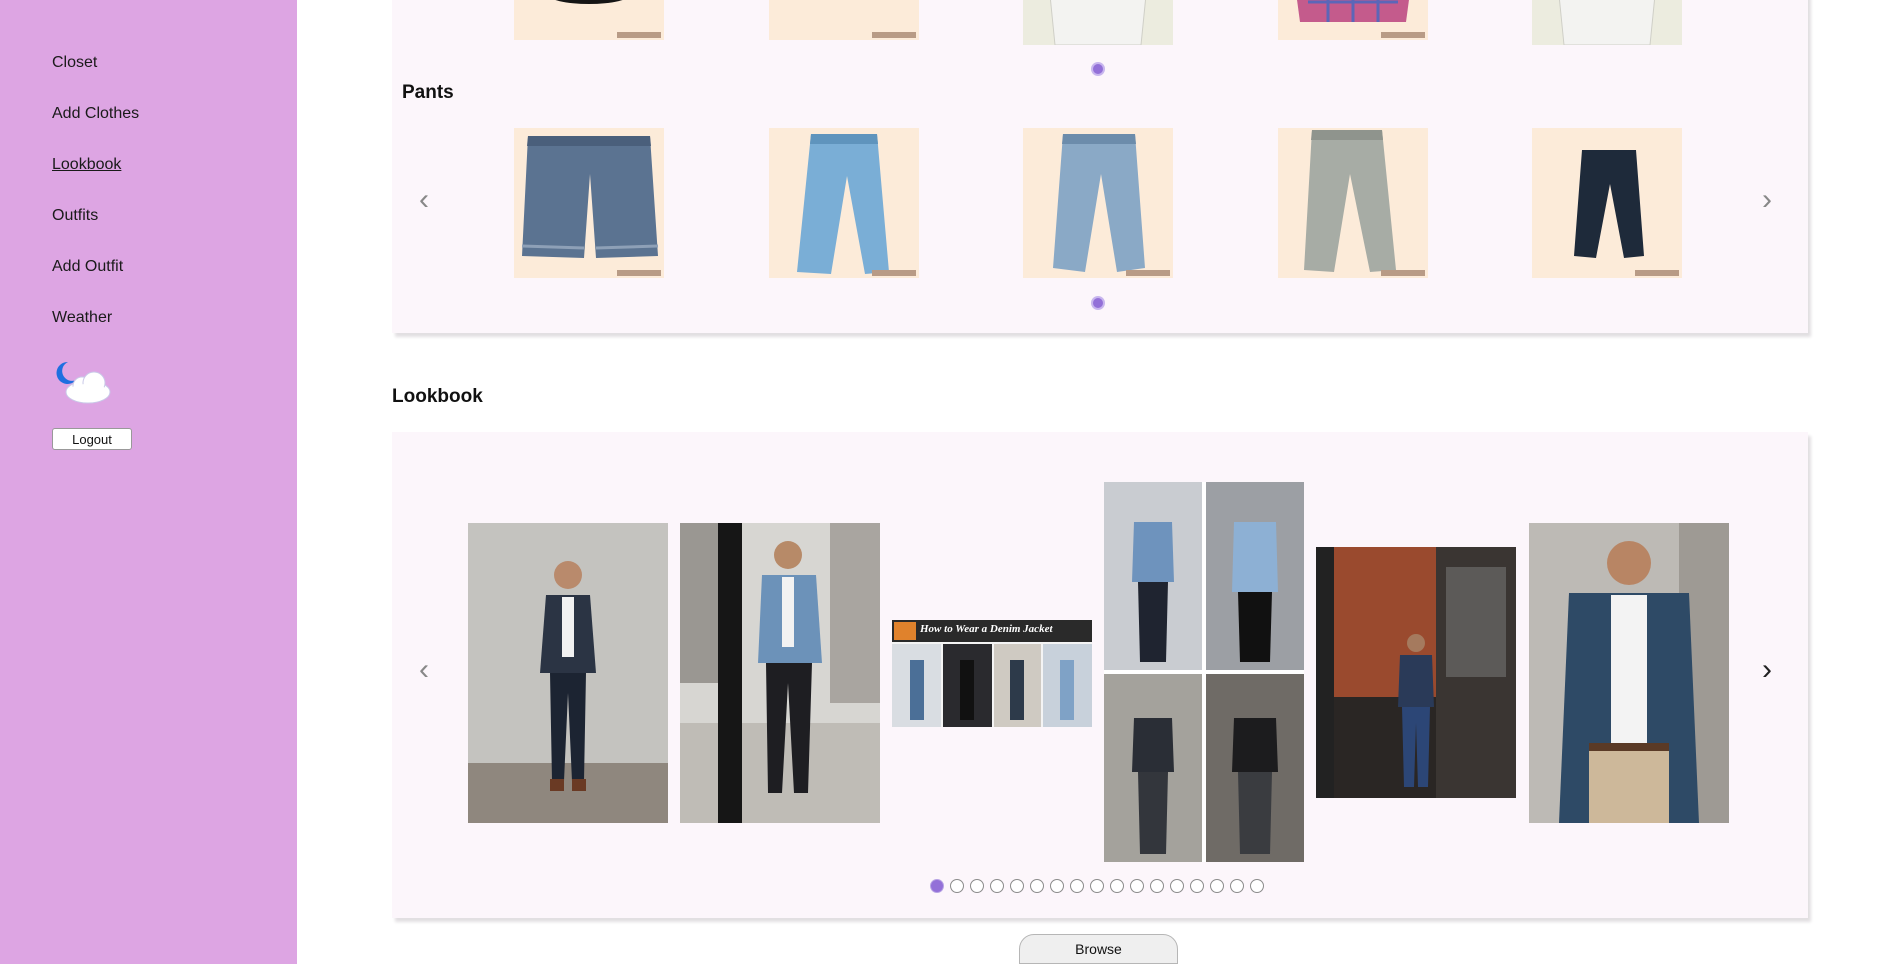 The image size is (1901, 964). Describe the element at coordinates (428, 92) in the screenshot. I see `pants-section-title: Pants` at that location.